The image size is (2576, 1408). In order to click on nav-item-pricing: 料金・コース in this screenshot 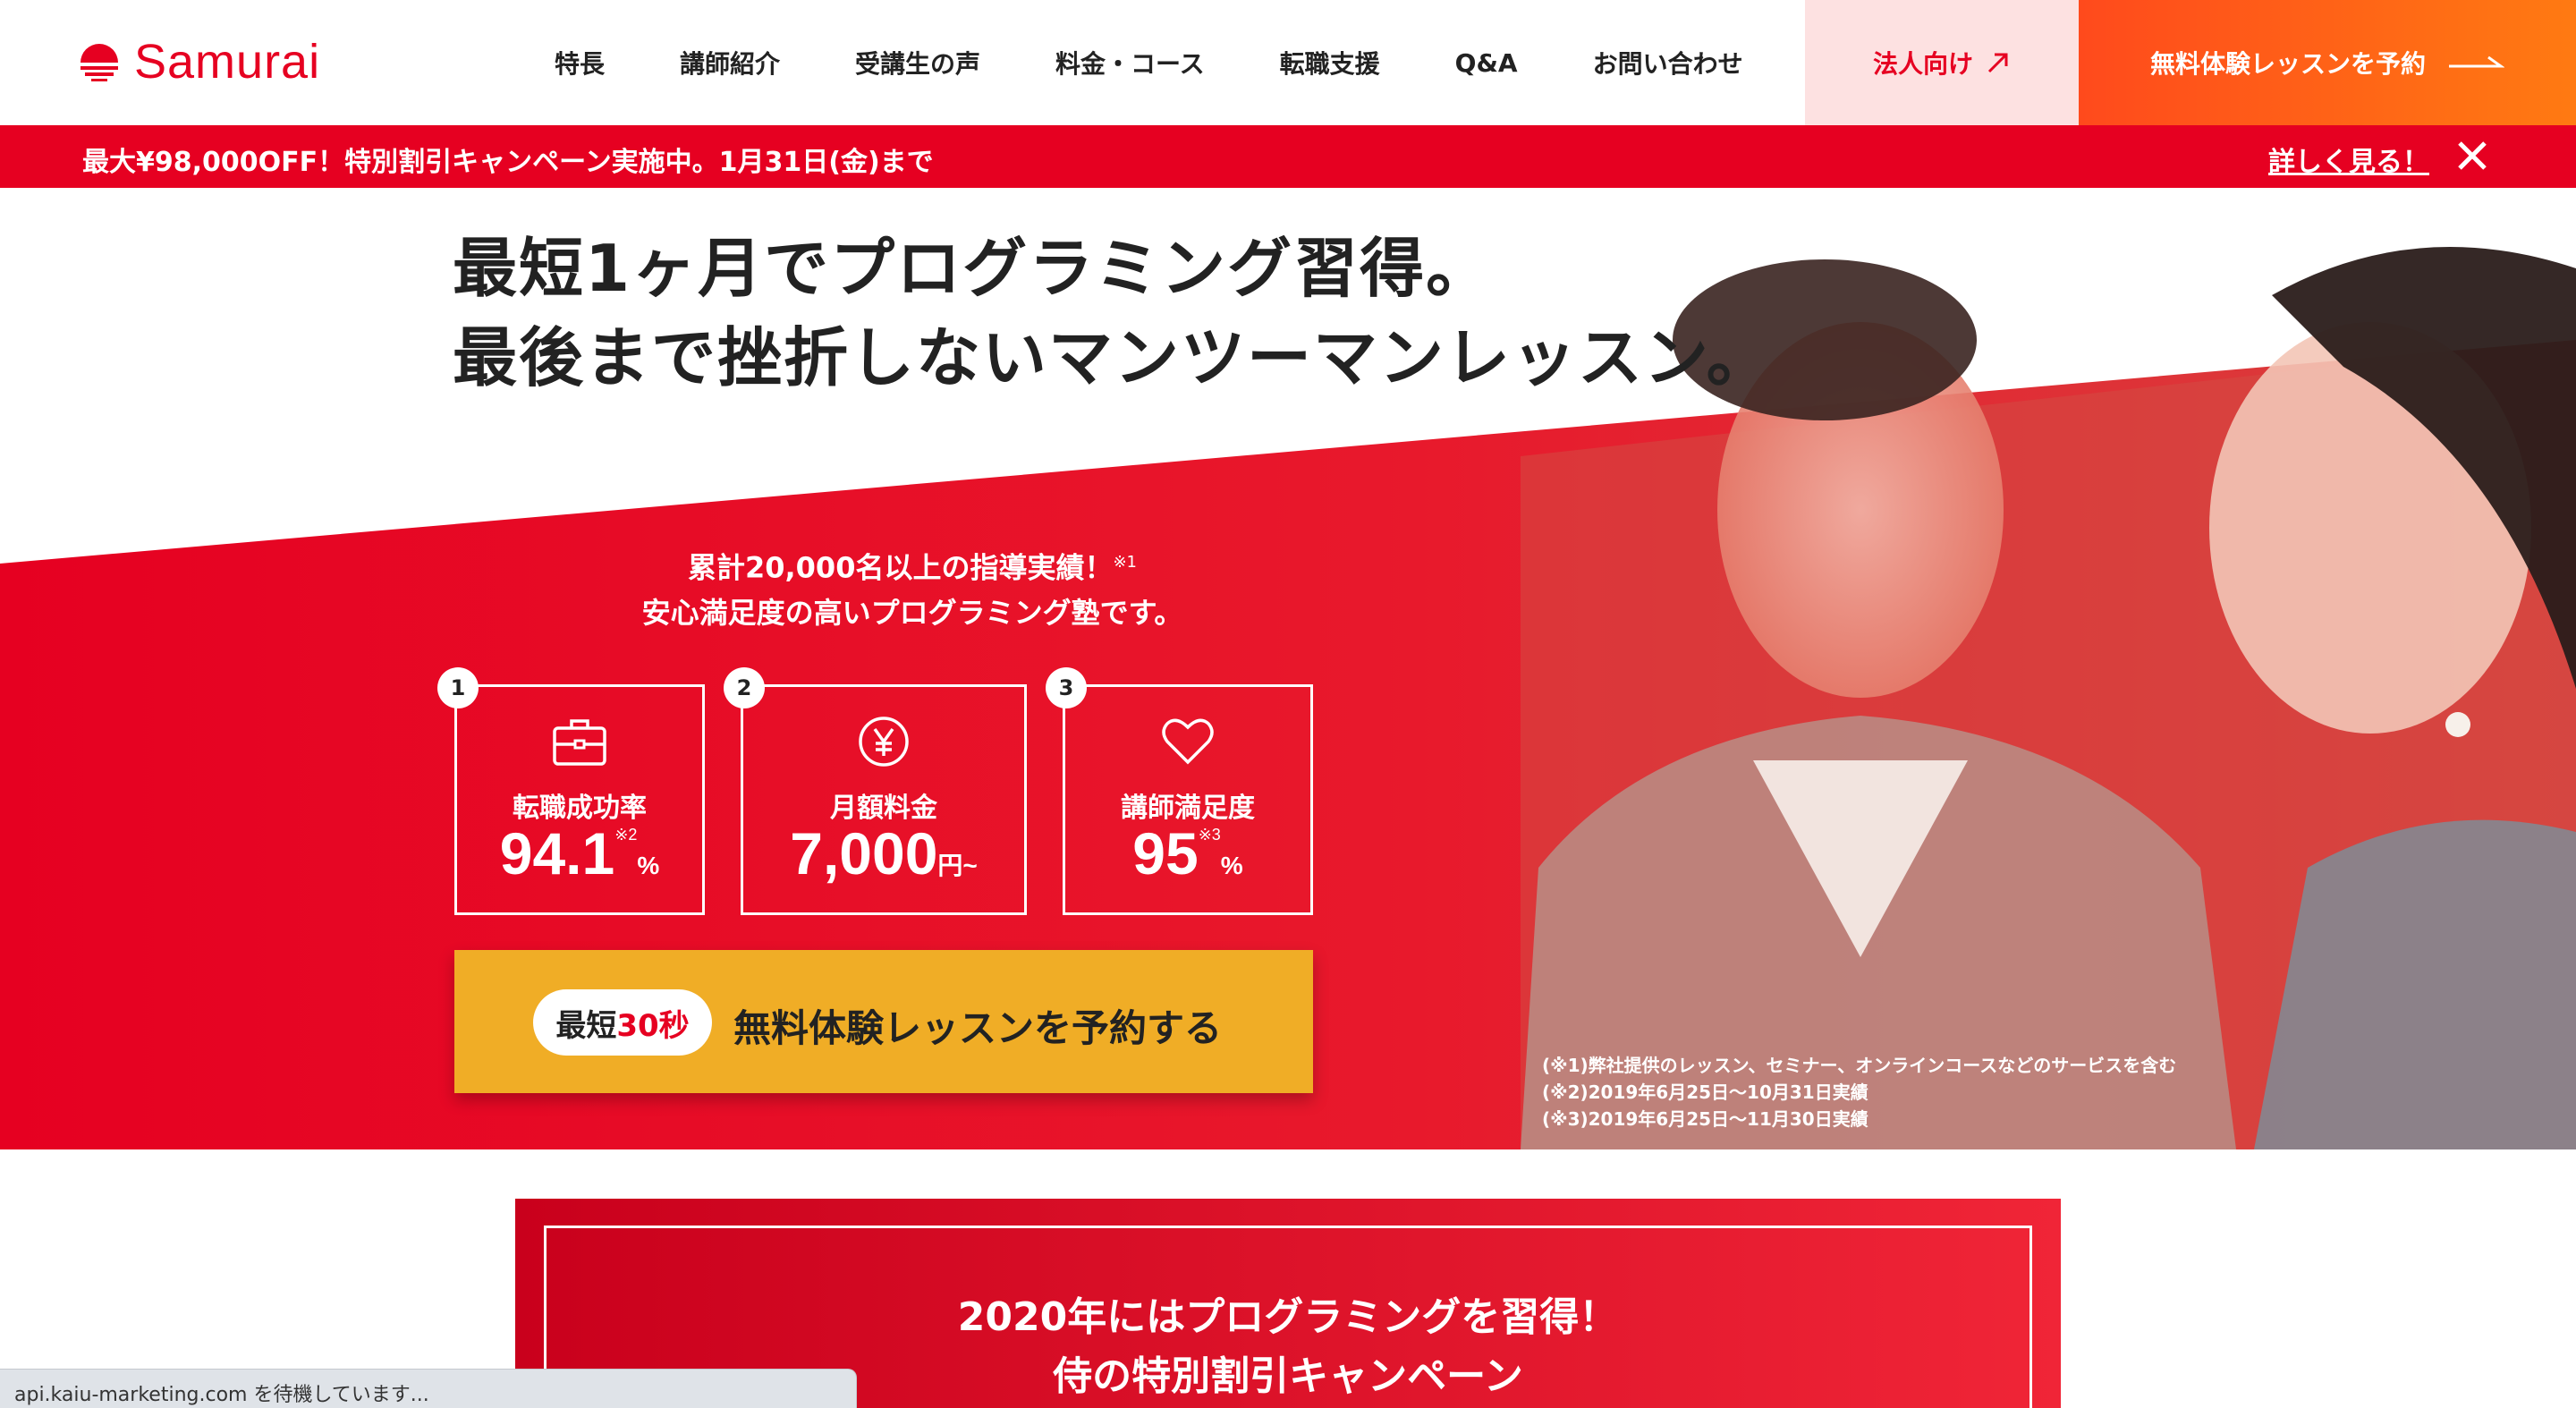, I will do `click(1130, 63)`.